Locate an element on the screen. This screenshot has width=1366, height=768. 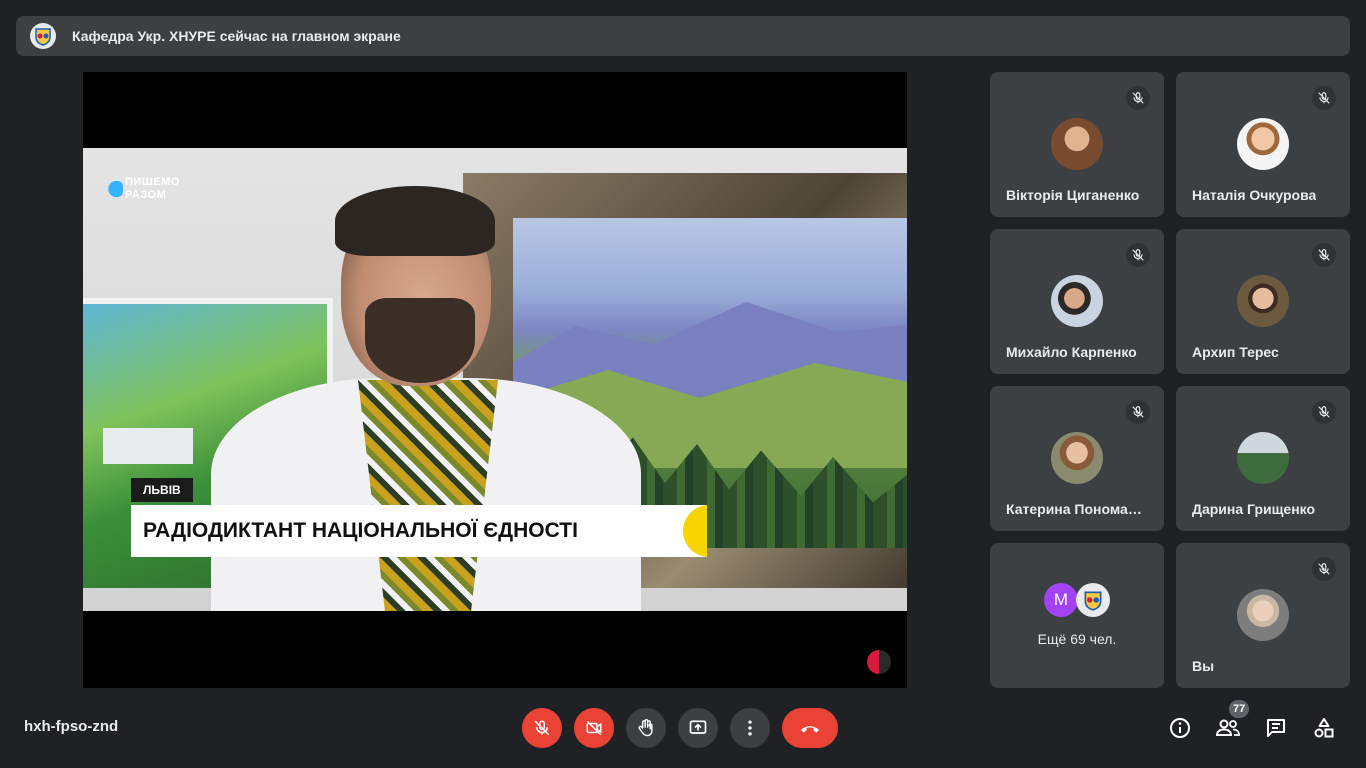
meeting-details-button is located at coordinates (1180, 728).